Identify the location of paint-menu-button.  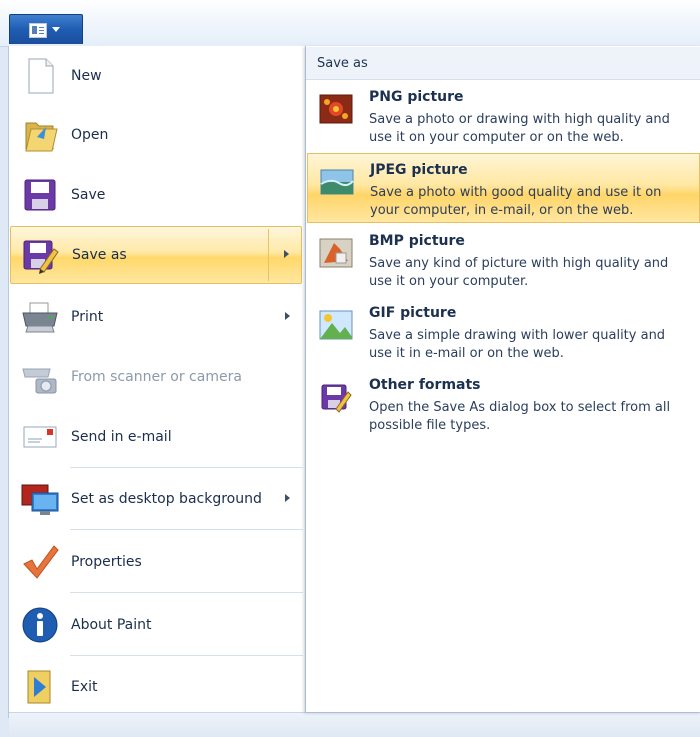
(46, 29).